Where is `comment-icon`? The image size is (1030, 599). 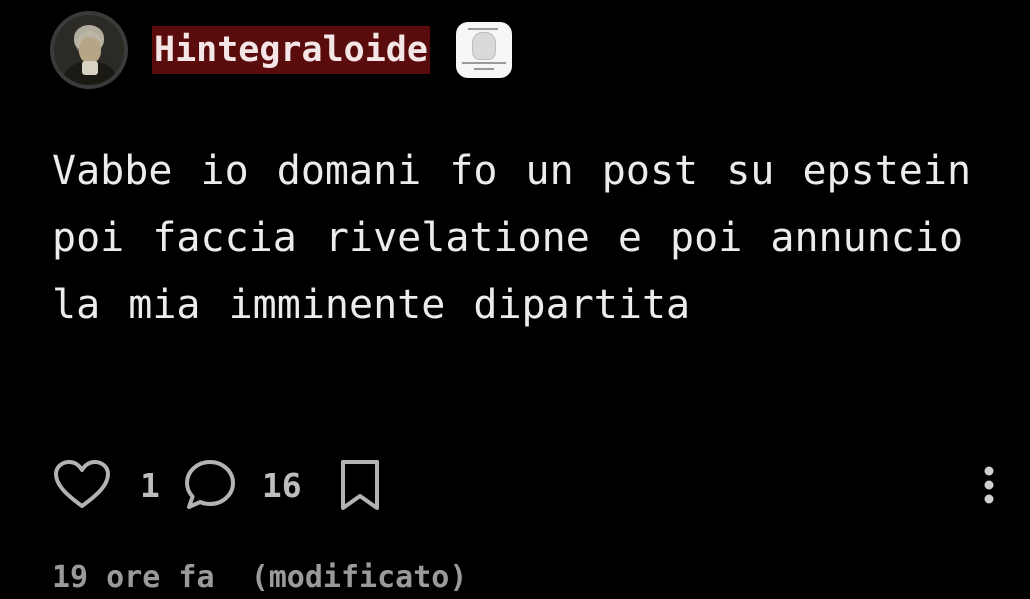
comment-icon is located at coordinates (209, 484).